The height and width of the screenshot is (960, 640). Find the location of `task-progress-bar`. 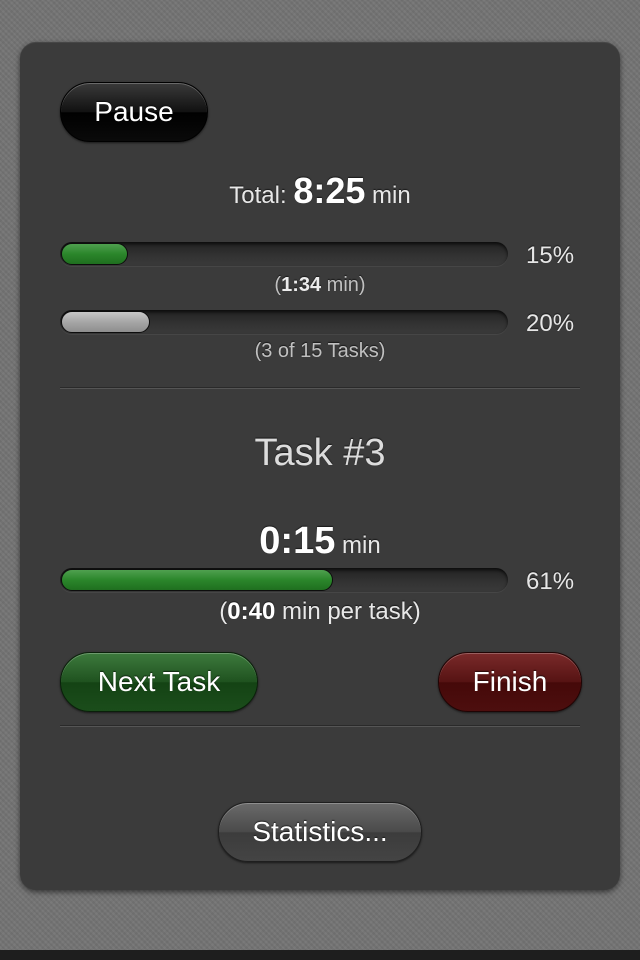

task-progress-bar is located at coordinates (284, 322).